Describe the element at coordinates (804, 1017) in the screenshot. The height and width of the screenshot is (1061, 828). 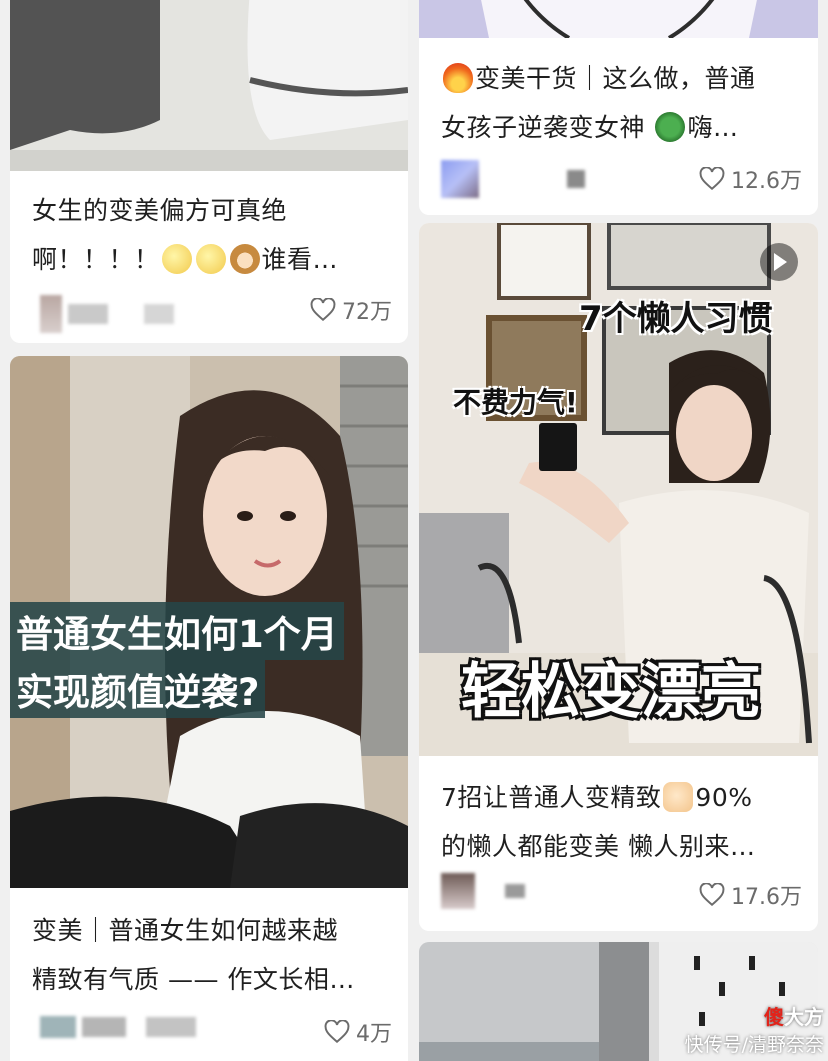
I see `watermark-brand: 大方` at that location.